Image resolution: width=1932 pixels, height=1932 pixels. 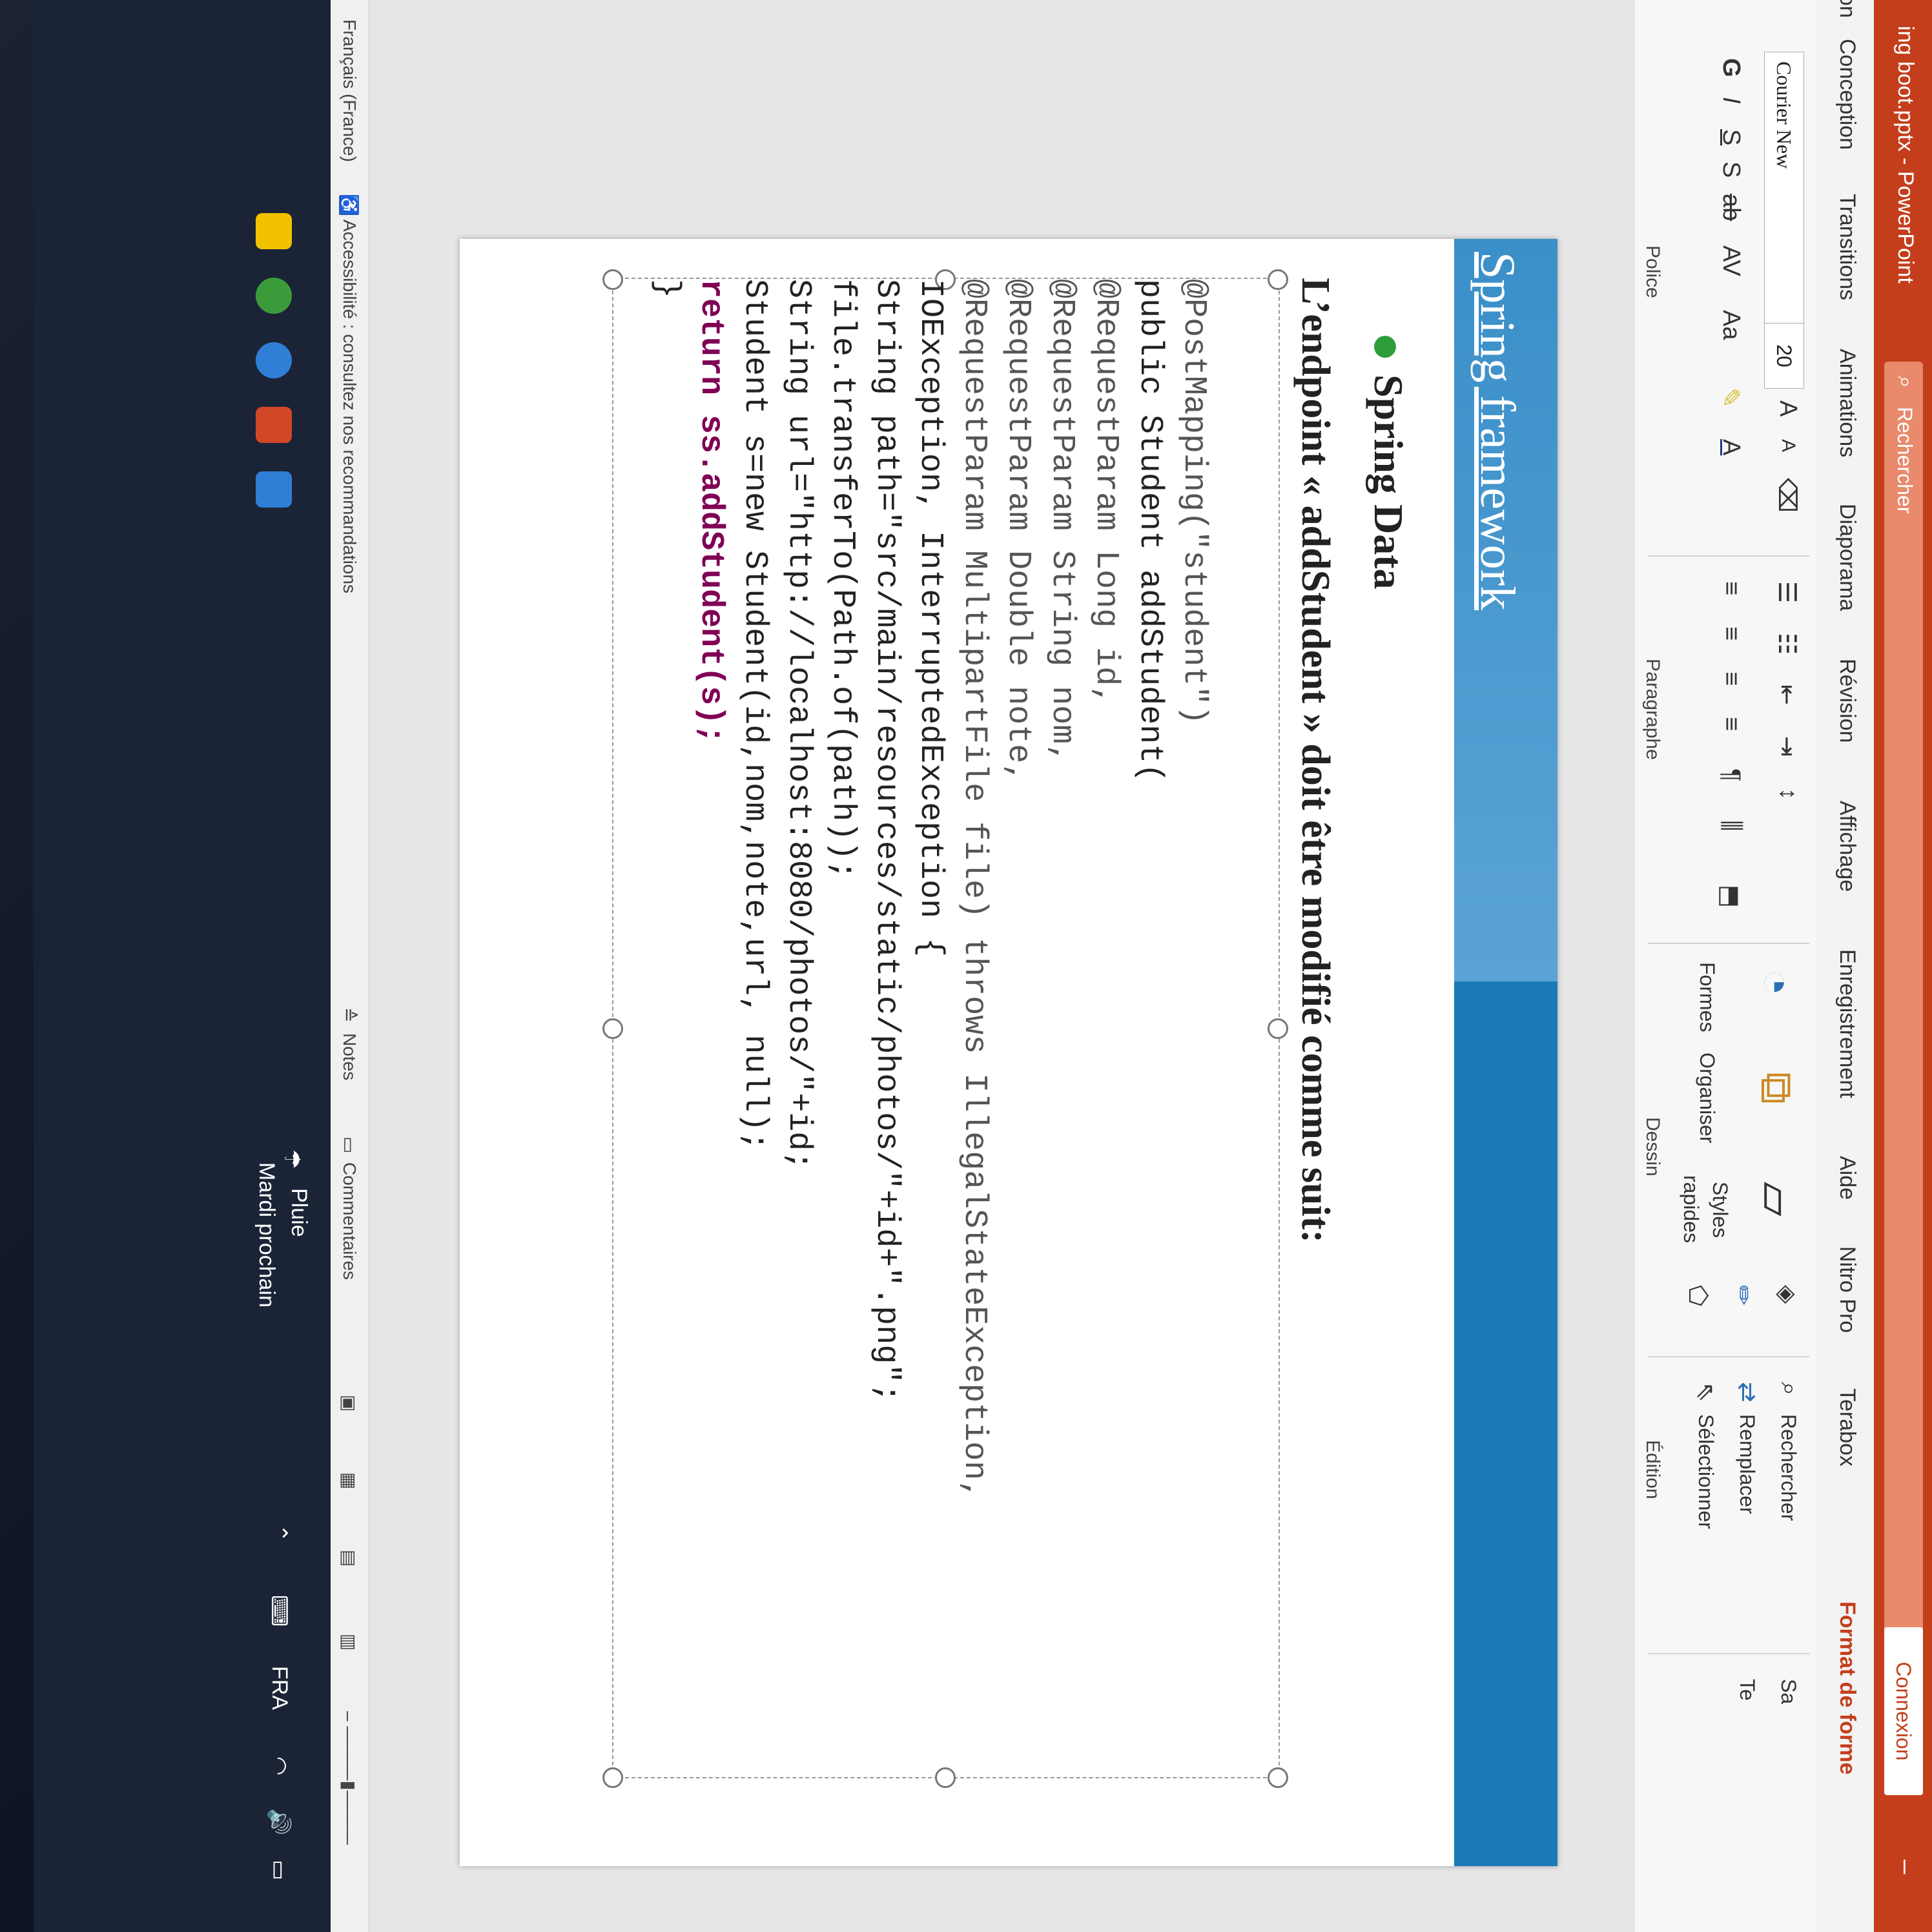 What do you see at coordinates (1731, 100) in the screenshot?
I see `italic-button: I` at bounding box center [1731, 100].